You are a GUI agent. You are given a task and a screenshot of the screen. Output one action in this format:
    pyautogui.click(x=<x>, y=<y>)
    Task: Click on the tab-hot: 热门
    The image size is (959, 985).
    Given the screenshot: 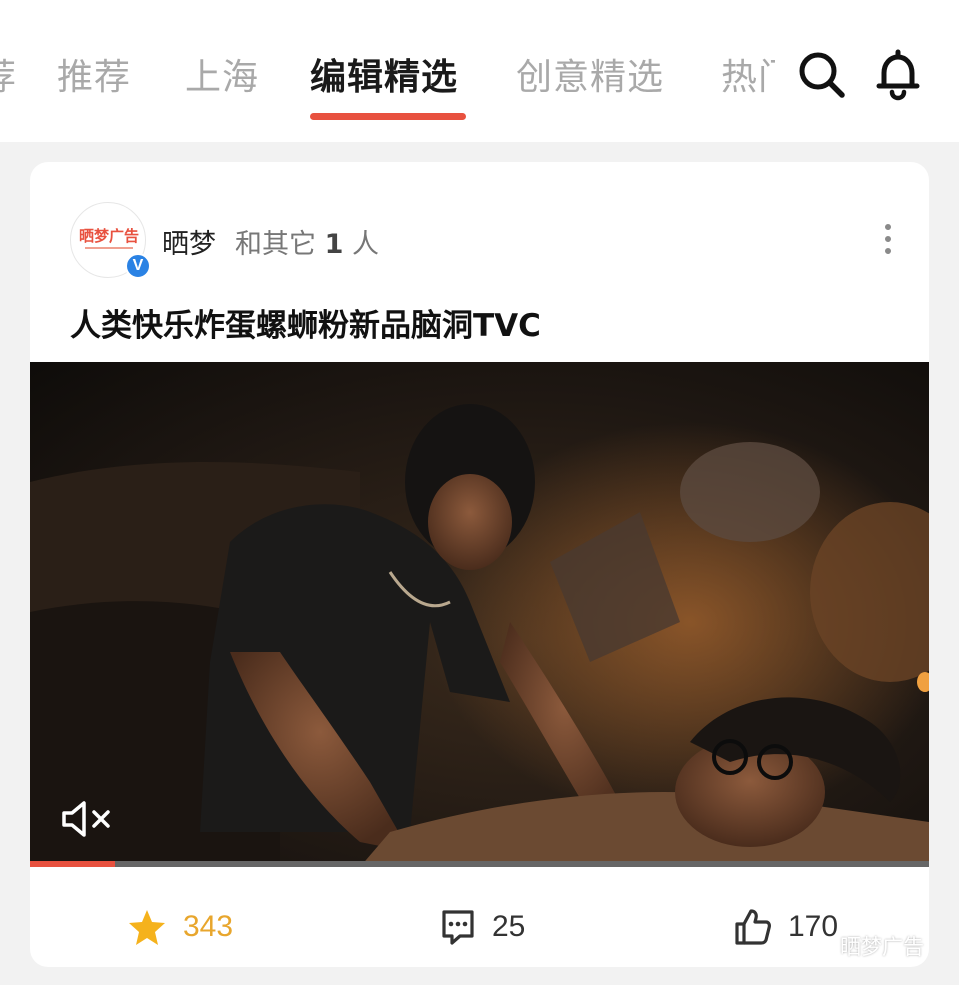 What is the action you would take?
    pyautogui.click(x=748, y=74)
    